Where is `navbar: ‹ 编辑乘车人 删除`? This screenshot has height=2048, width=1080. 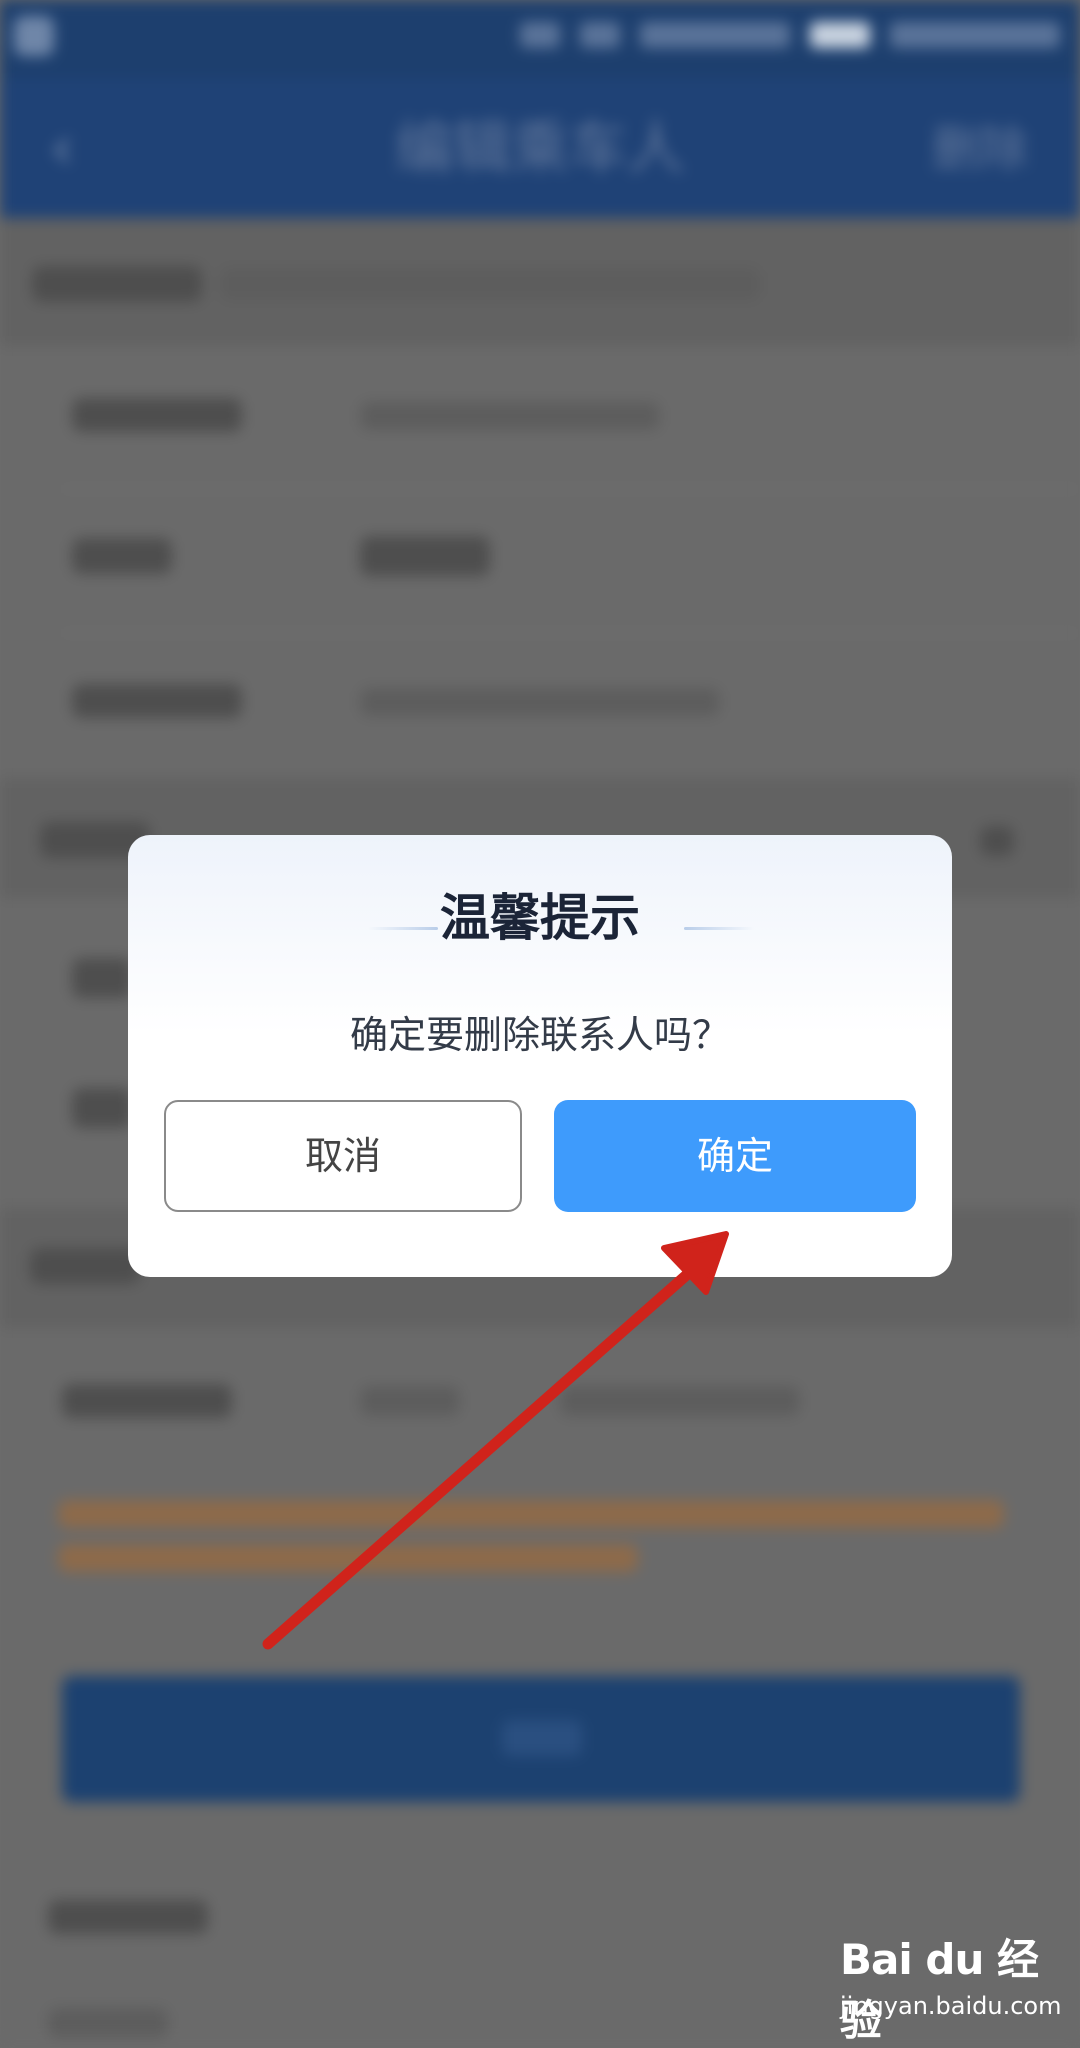
navbar: ‹ 编辑乘车人 删除 is located at coordinates (540, 148).